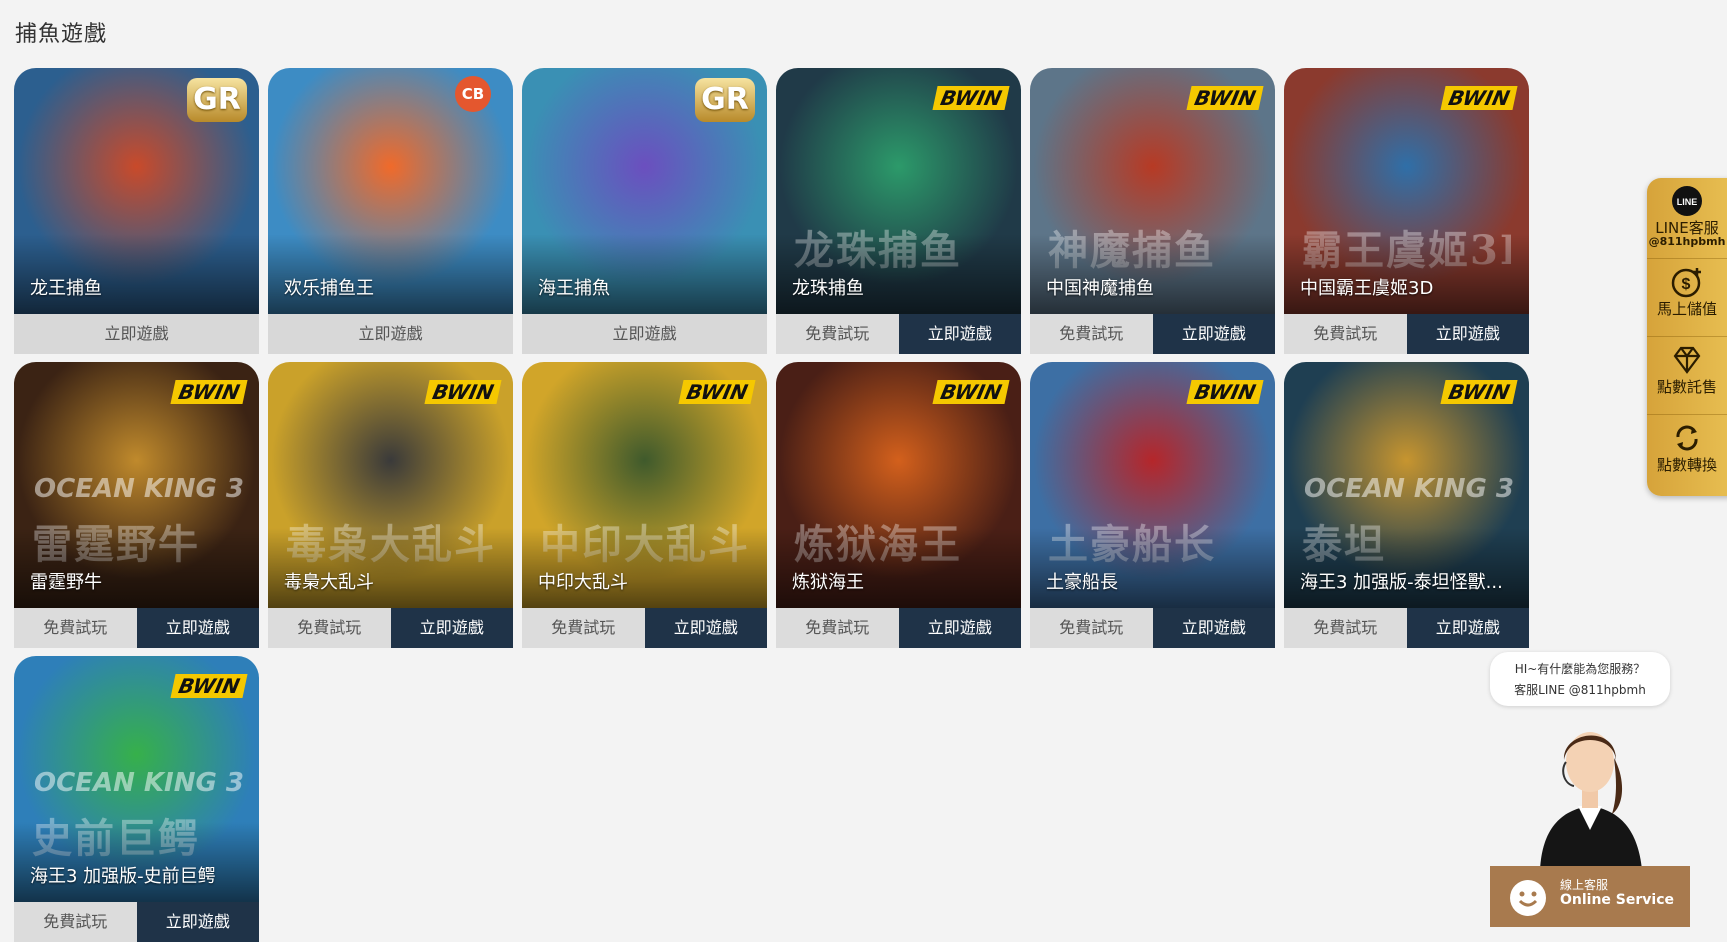 The height and width of the screenshot is (942, 1727). I want to click on line-icon: LINE, so click(1687, 201).